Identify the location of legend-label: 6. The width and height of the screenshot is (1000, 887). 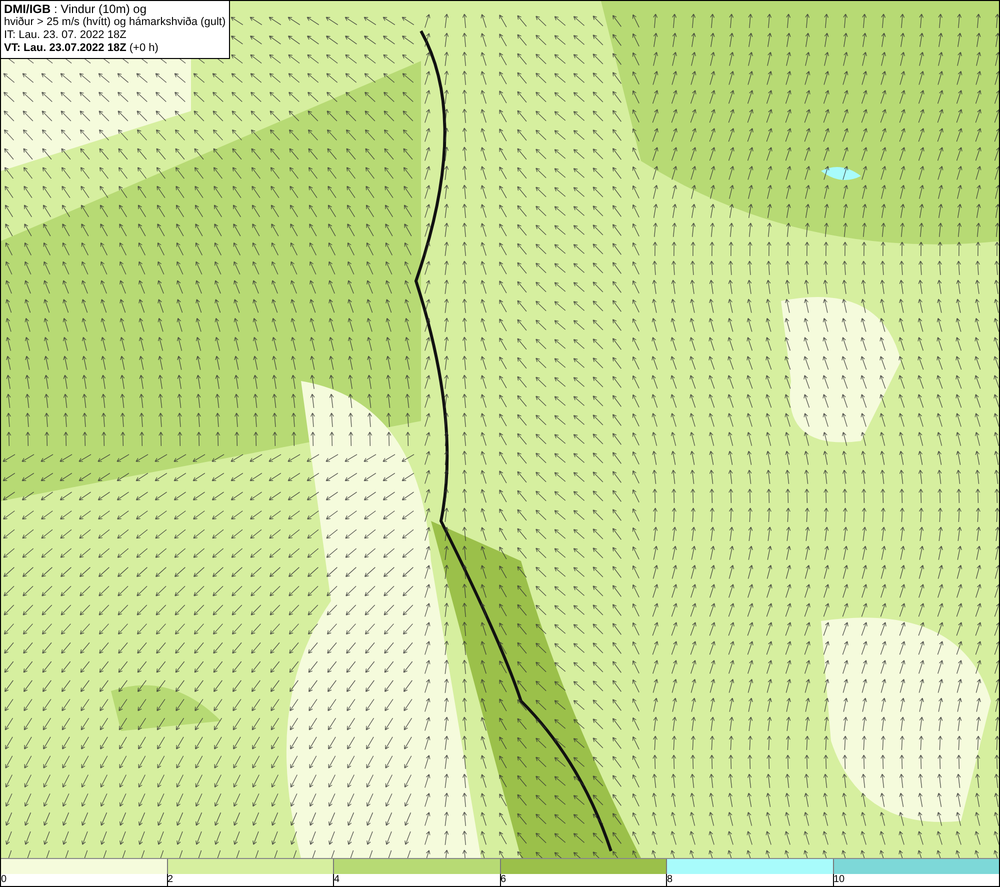
(583, 880).